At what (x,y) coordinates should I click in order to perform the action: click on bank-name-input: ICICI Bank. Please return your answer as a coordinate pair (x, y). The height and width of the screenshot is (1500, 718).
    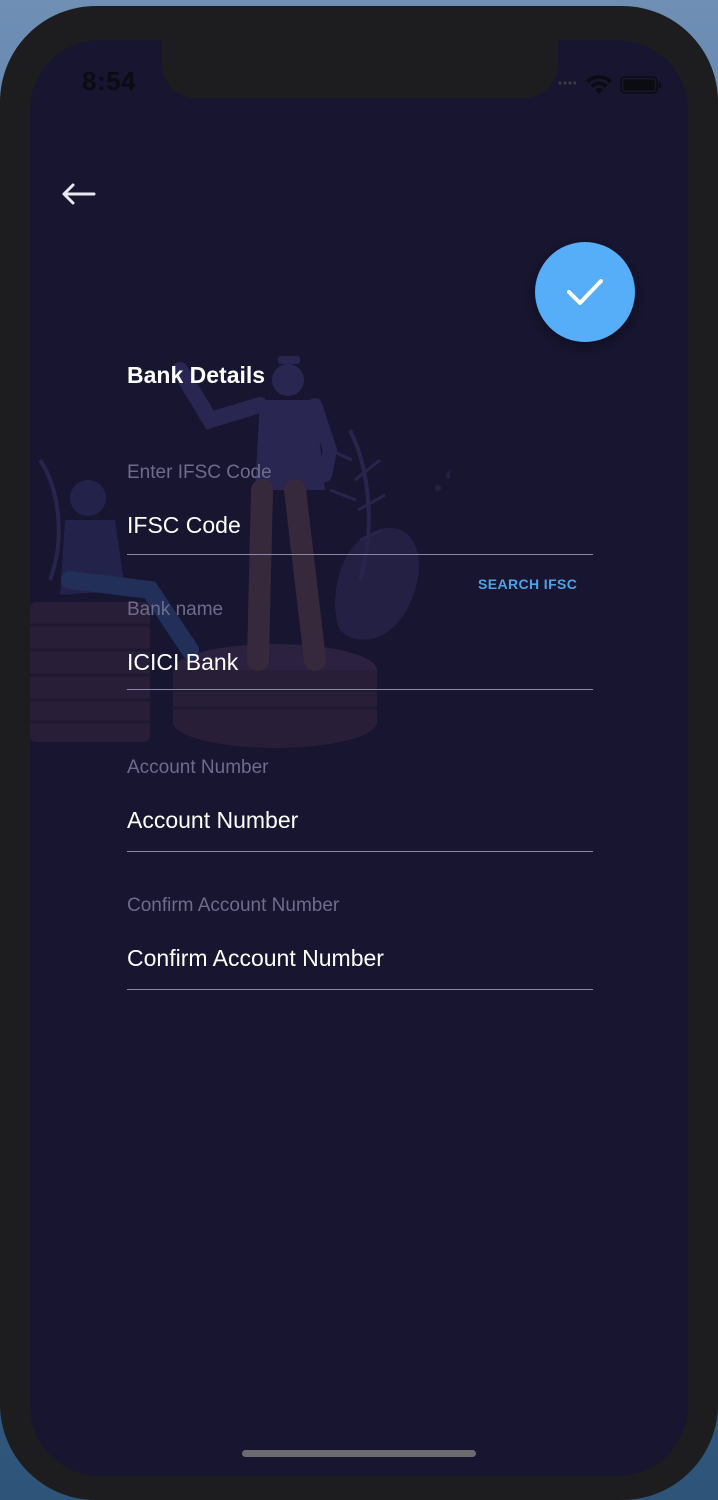
    Looking at the image, I should click on (360, 662).